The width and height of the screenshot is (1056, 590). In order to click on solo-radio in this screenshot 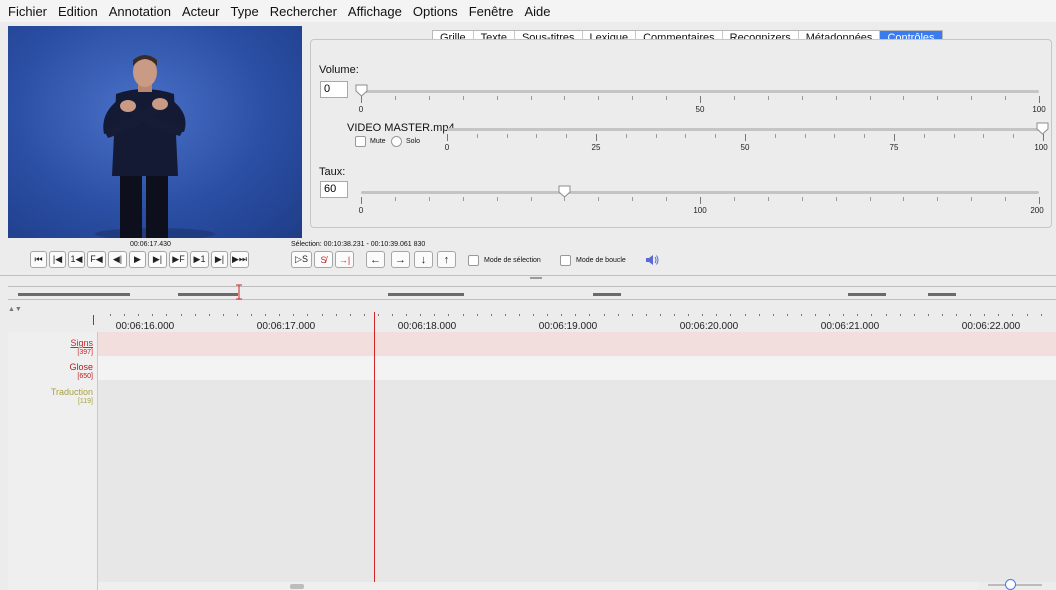, I will do `click(396, 141)`.